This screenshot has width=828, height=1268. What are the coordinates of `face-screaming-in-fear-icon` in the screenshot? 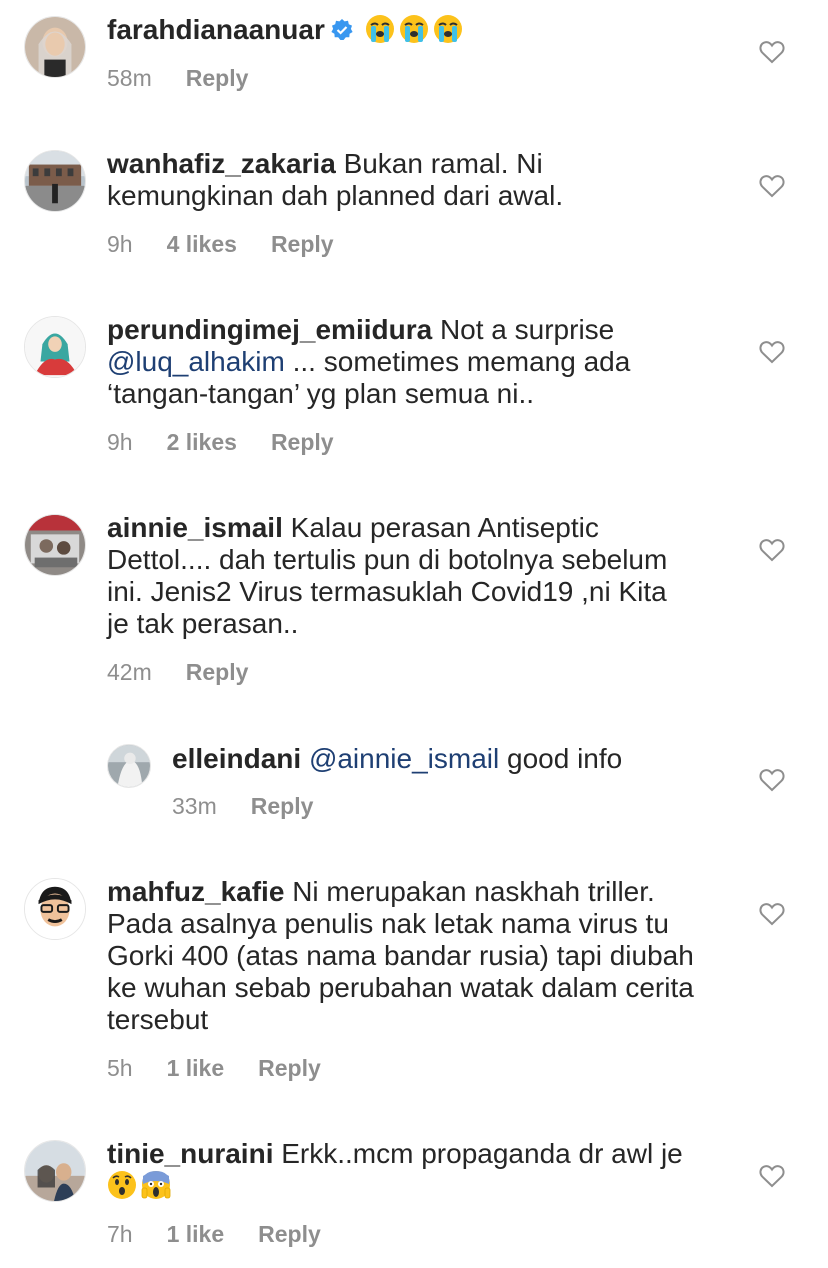 It's located at (156, 1185).